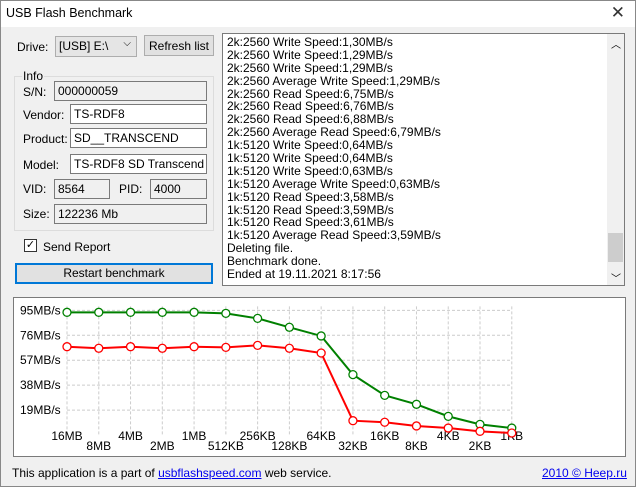 This screenshot has width=636, height=487. Describe the element at coordinates (310, 42) in the screenshot. I see `log-line: 2k:2560 Write Speed:1,30MB/s` at that location.